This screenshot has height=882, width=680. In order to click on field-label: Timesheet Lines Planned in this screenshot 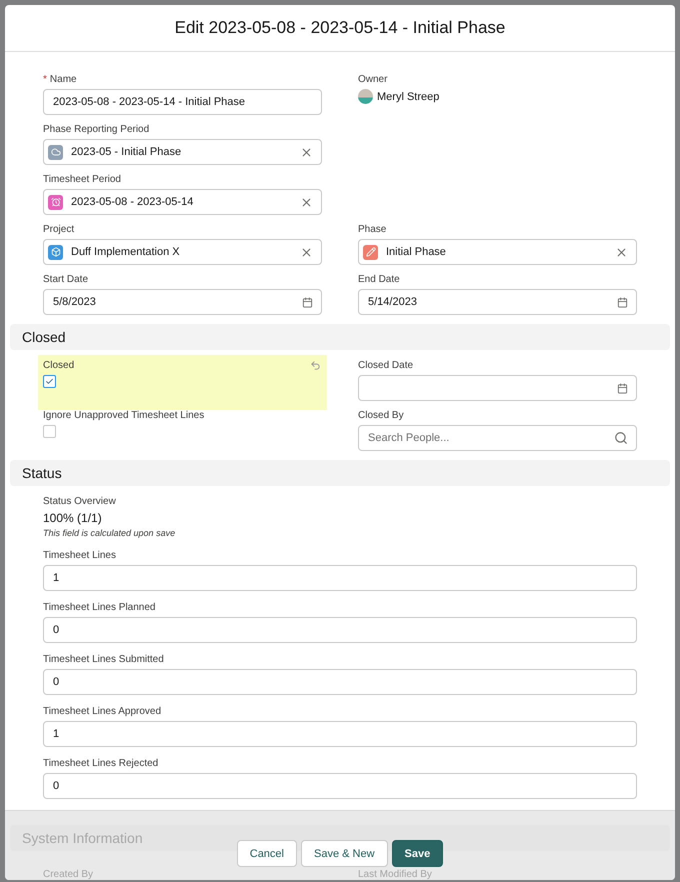, I will do `click(99, 607)`.